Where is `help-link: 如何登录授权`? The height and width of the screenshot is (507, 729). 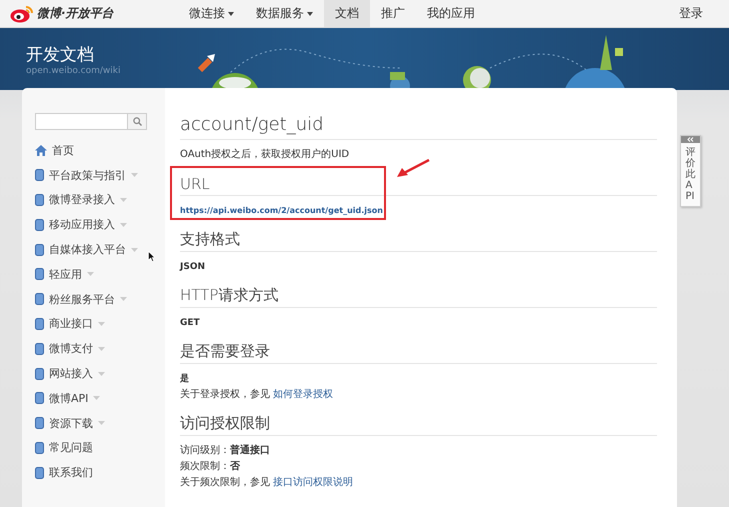
help-link: 如何登录授权 is located at coordinates (303, 394).